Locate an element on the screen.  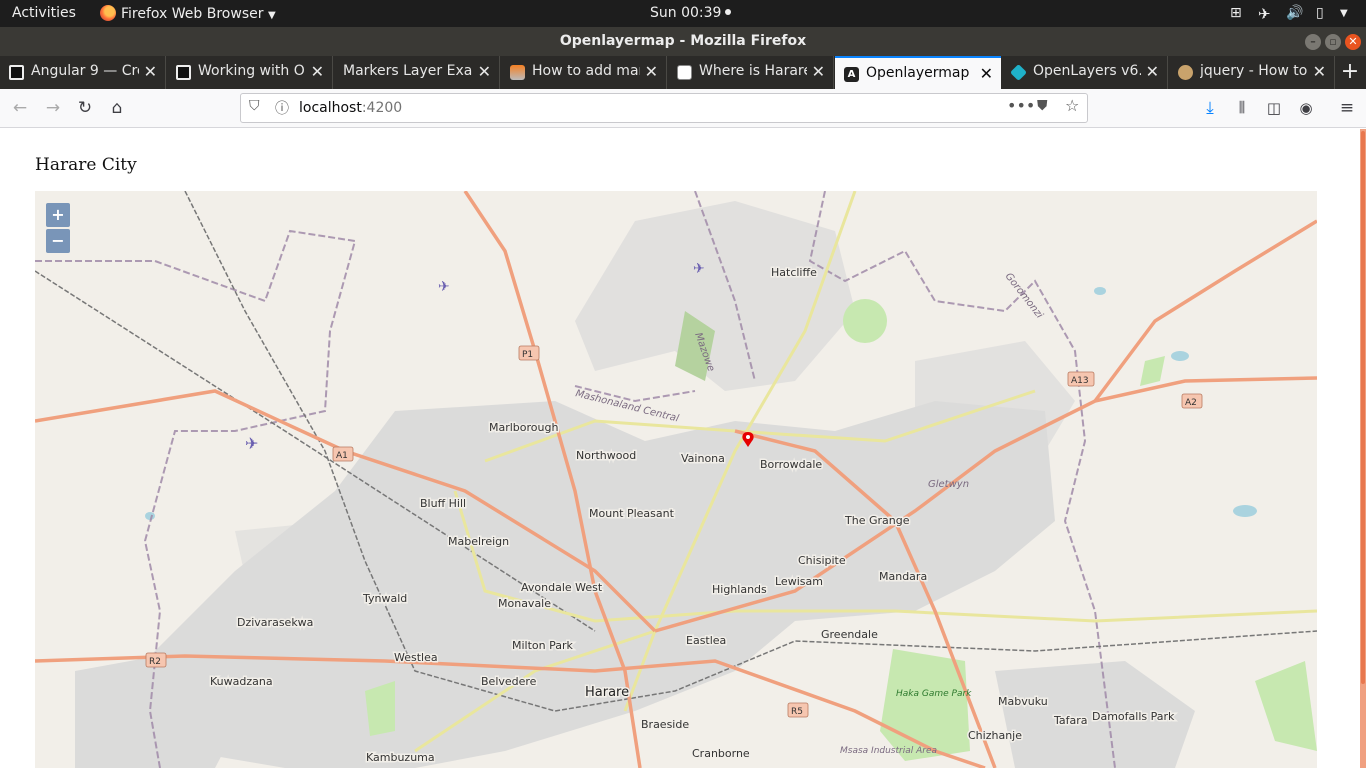
place-label: Vainona is located at coordinates (703, 458).